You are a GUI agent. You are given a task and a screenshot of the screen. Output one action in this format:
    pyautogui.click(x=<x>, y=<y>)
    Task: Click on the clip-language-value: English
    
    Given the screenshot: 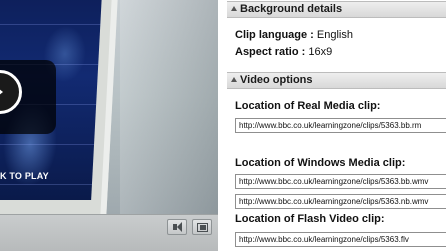 What is the action you would take?
    pyautogui.click(x=334, y=35)
    